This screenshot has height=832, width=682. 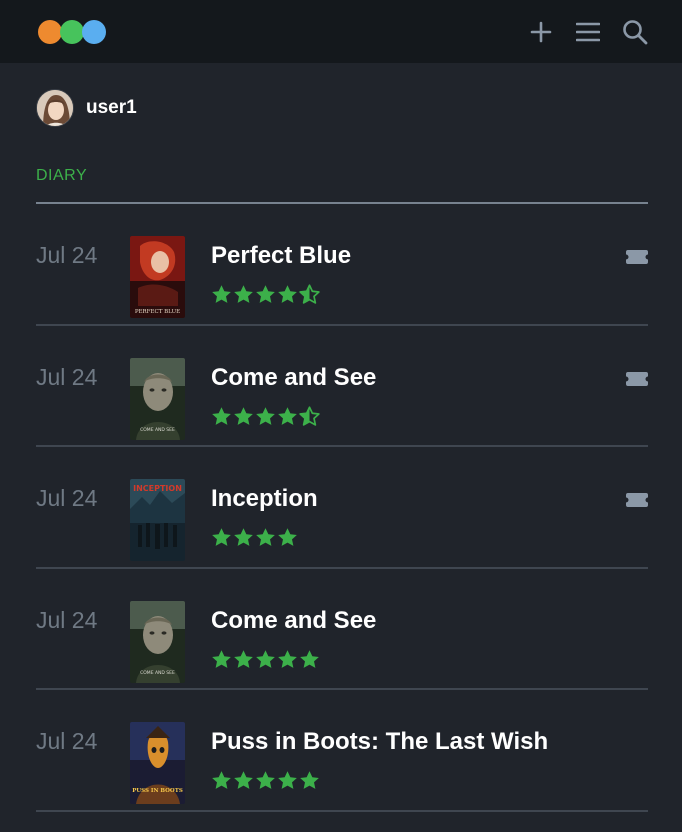 I want to click on logo-dot-green, so click(x=72, y=31).